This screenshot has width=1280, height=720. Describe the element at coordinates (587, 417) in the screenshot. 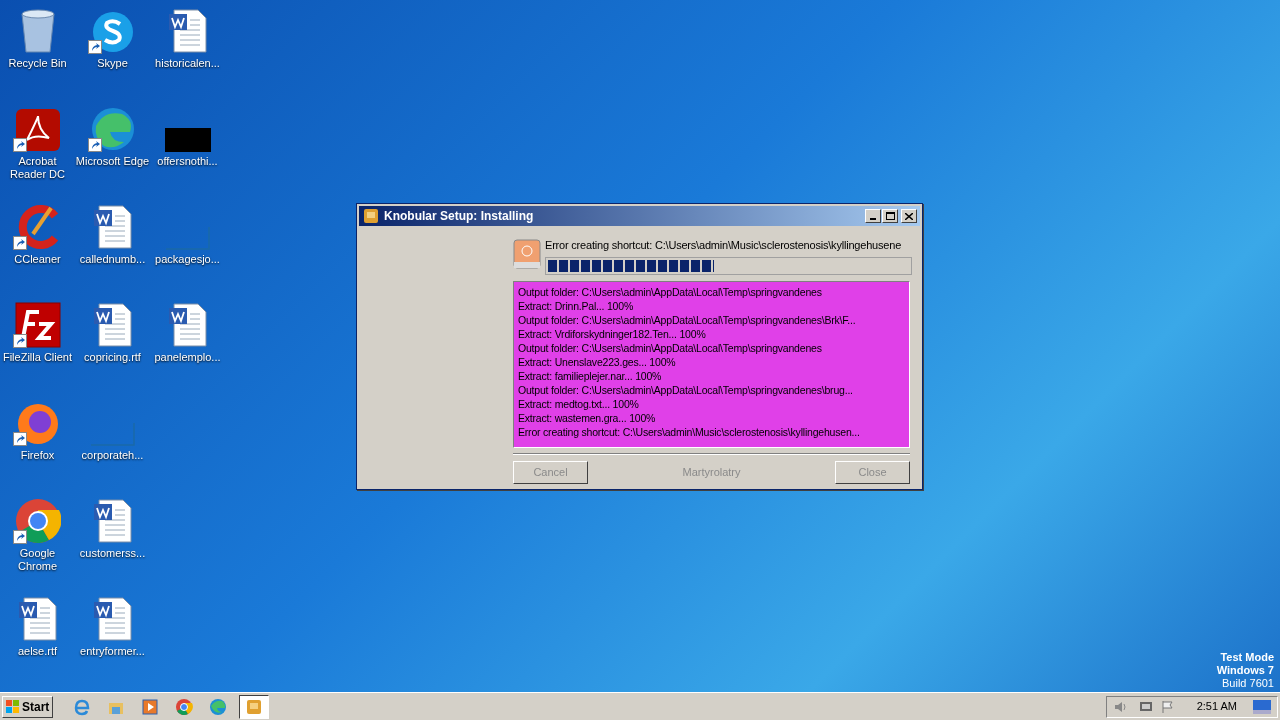

I see `log-line: Extract: wastemen.gra... 100%` at that location.